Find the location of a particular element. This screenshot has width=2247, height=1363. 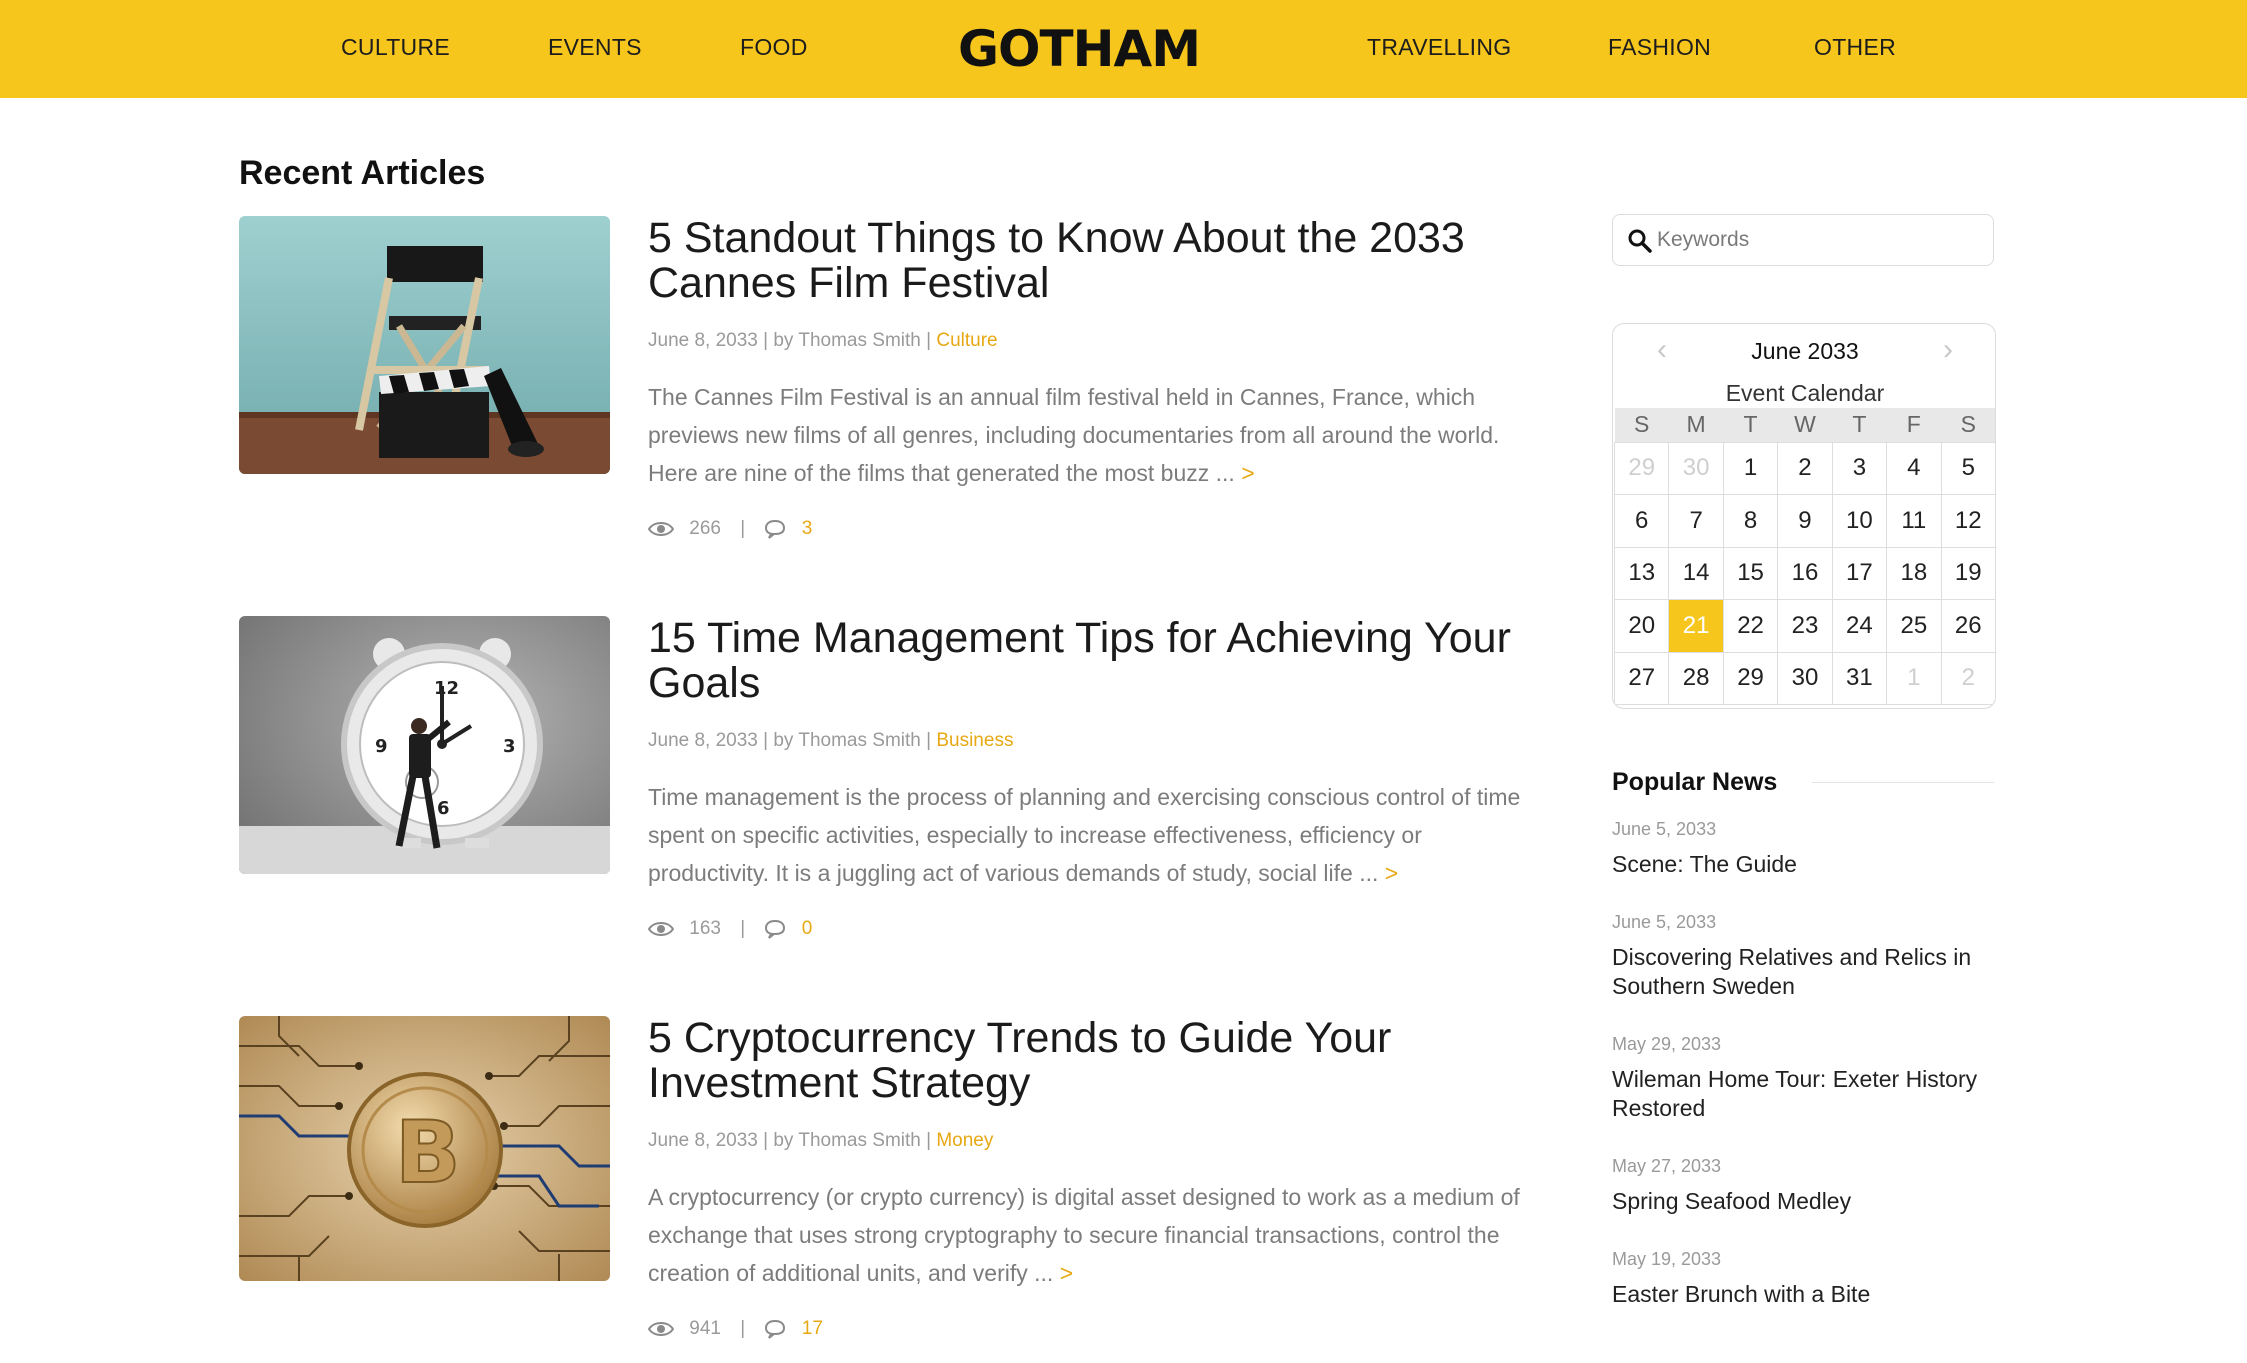

calendar-day: 17 is located at coordinates (1859, 573).